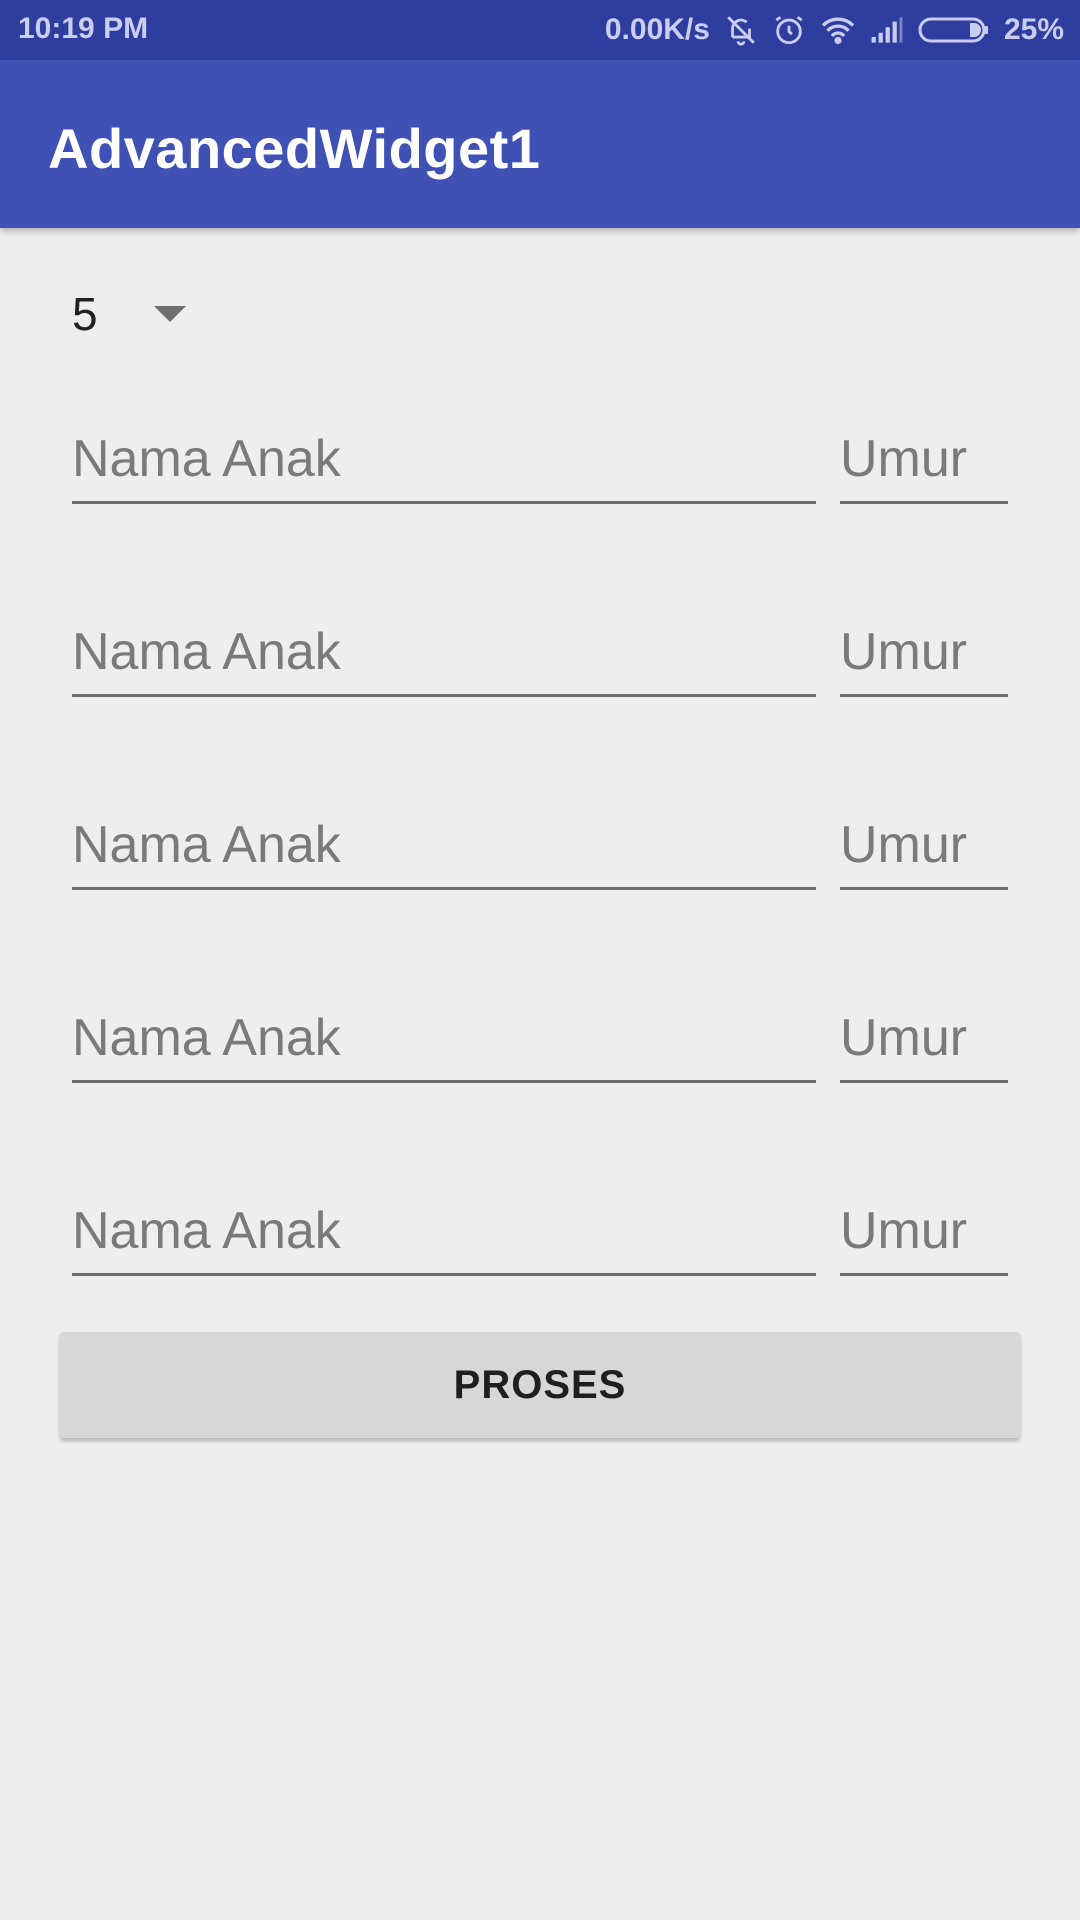 This screenshot has width=1080, height=1920. I want to click on signal-icon, so click(887, 30).